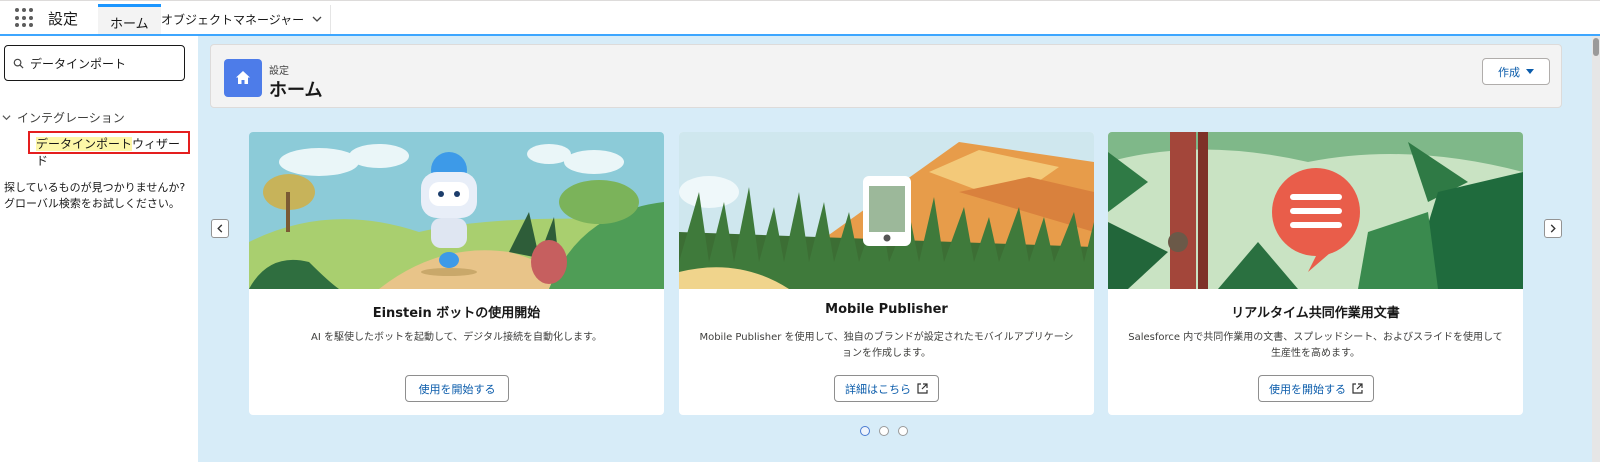 This screenshot has width=1600, height=462. I want to click on tree-item-data-import-wizard: データインポートウィザード, so click(109, 149).